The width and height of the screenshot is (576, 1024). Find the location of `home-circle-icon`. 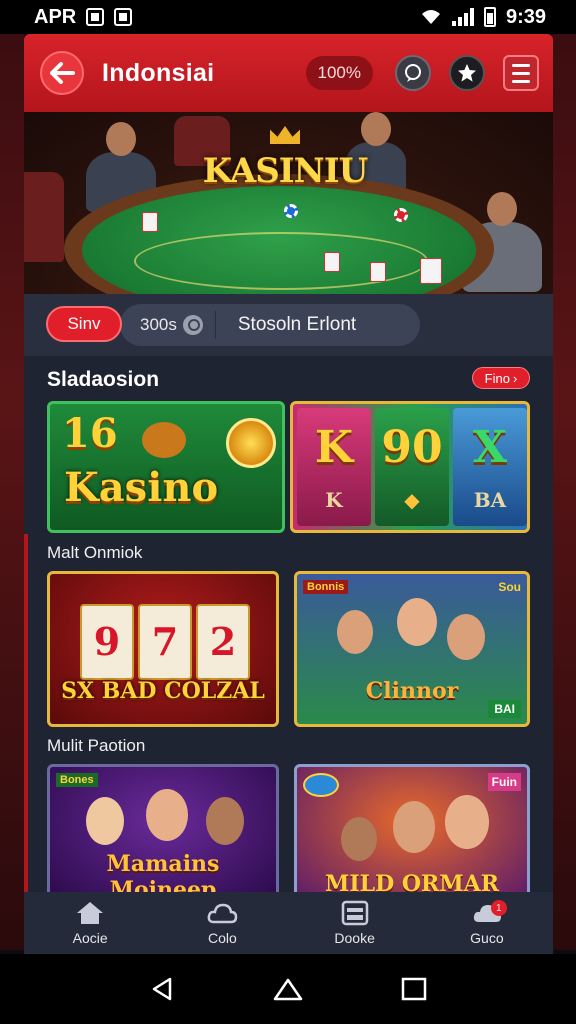

home-circle-icon is located at coordinates (288, 989).